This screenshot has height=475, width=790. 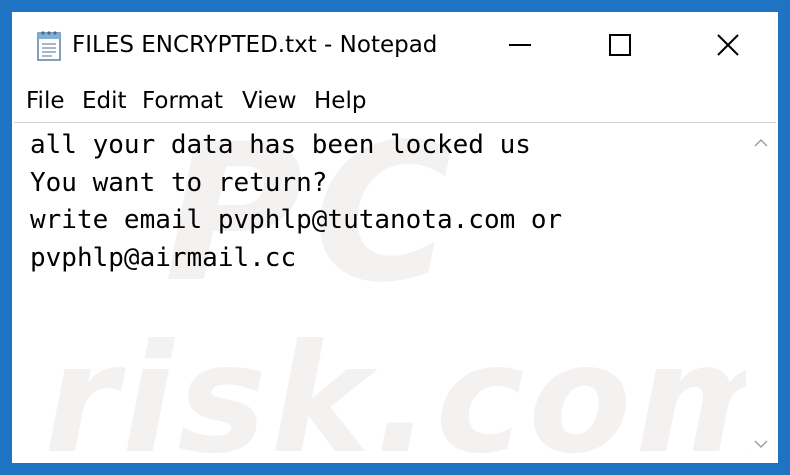 I want to click on text-line: write email pvphlp@tutanota.com or, so click(x=296, y=220).